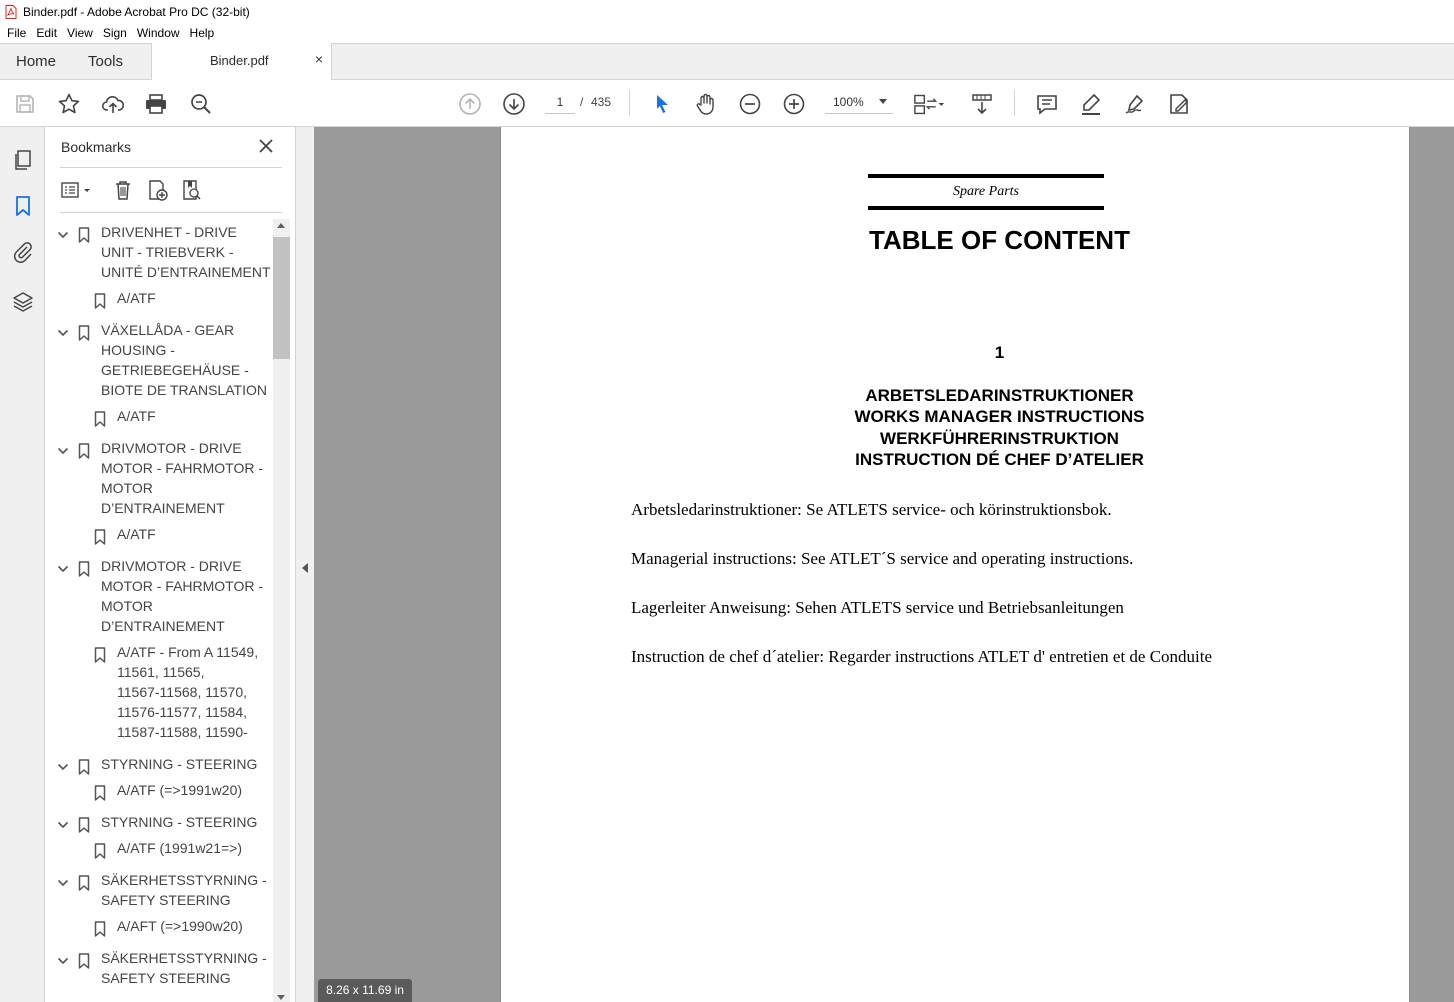  Describe the element at coordinates (859, 102) in the screenshot. I see `zoom-dropdown: 100%` at that location.